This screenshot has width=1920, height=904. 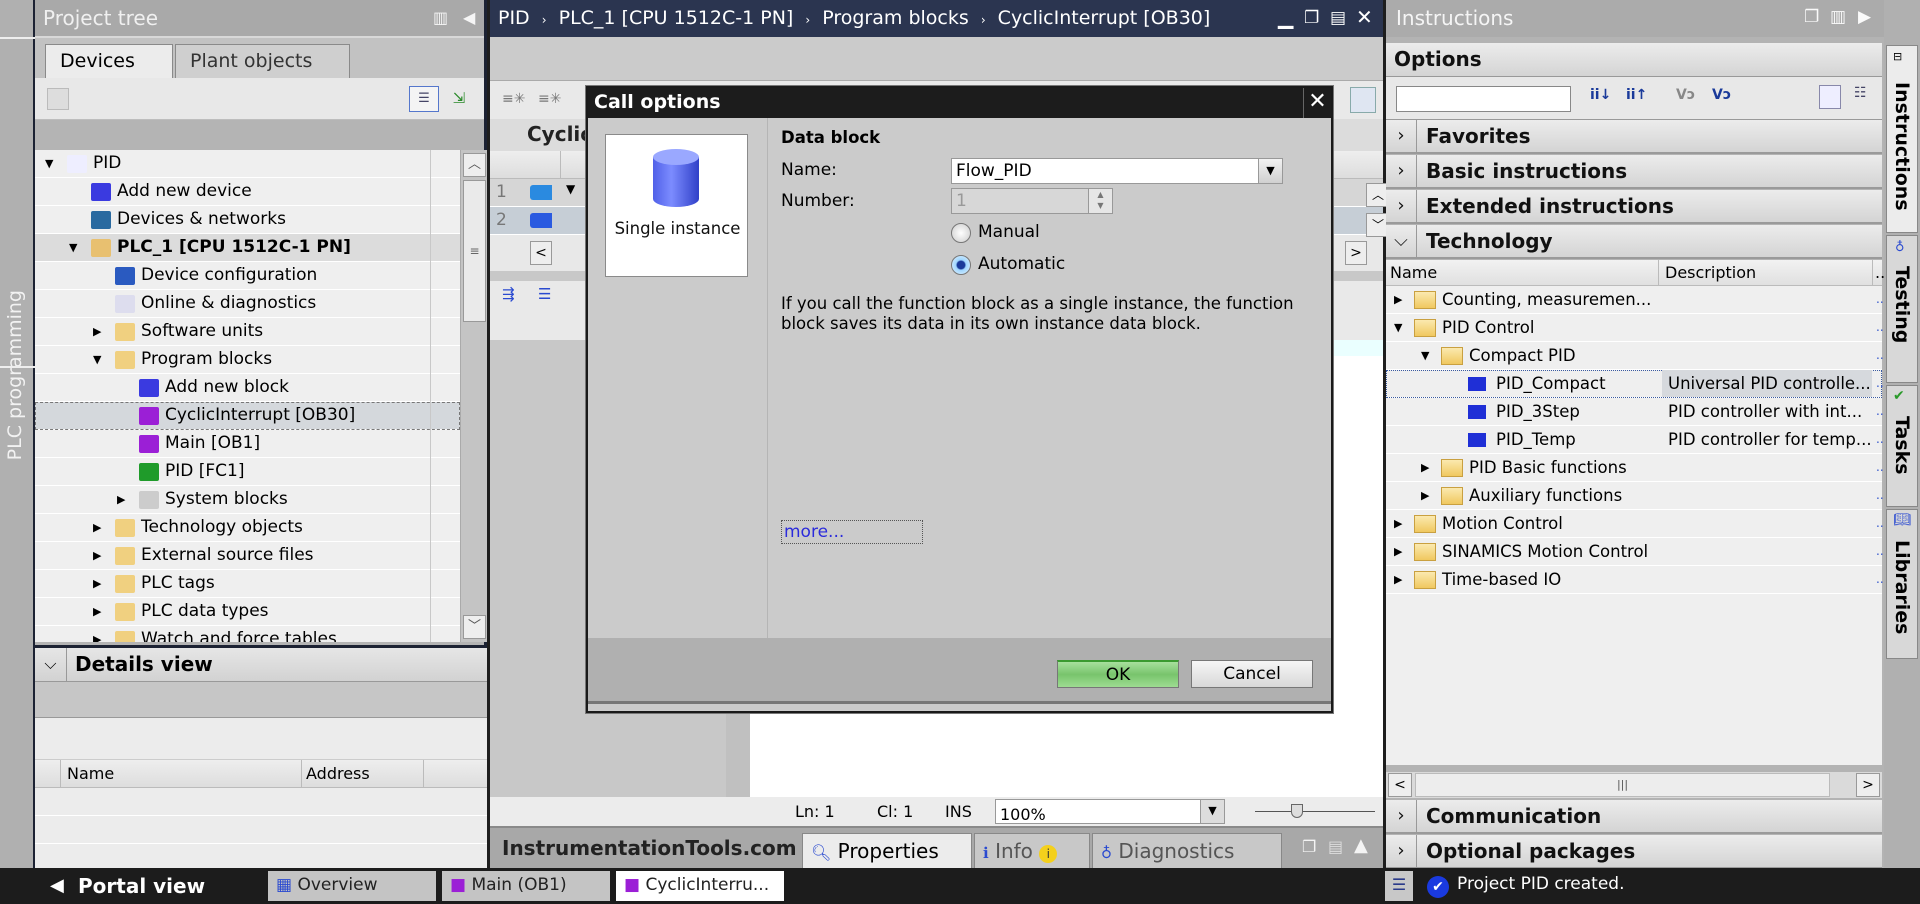 What do you see at coordinates (1285, 17) in the screenshot?
I see `minimize-icon: ▁` at bounding box center [1285, 17].